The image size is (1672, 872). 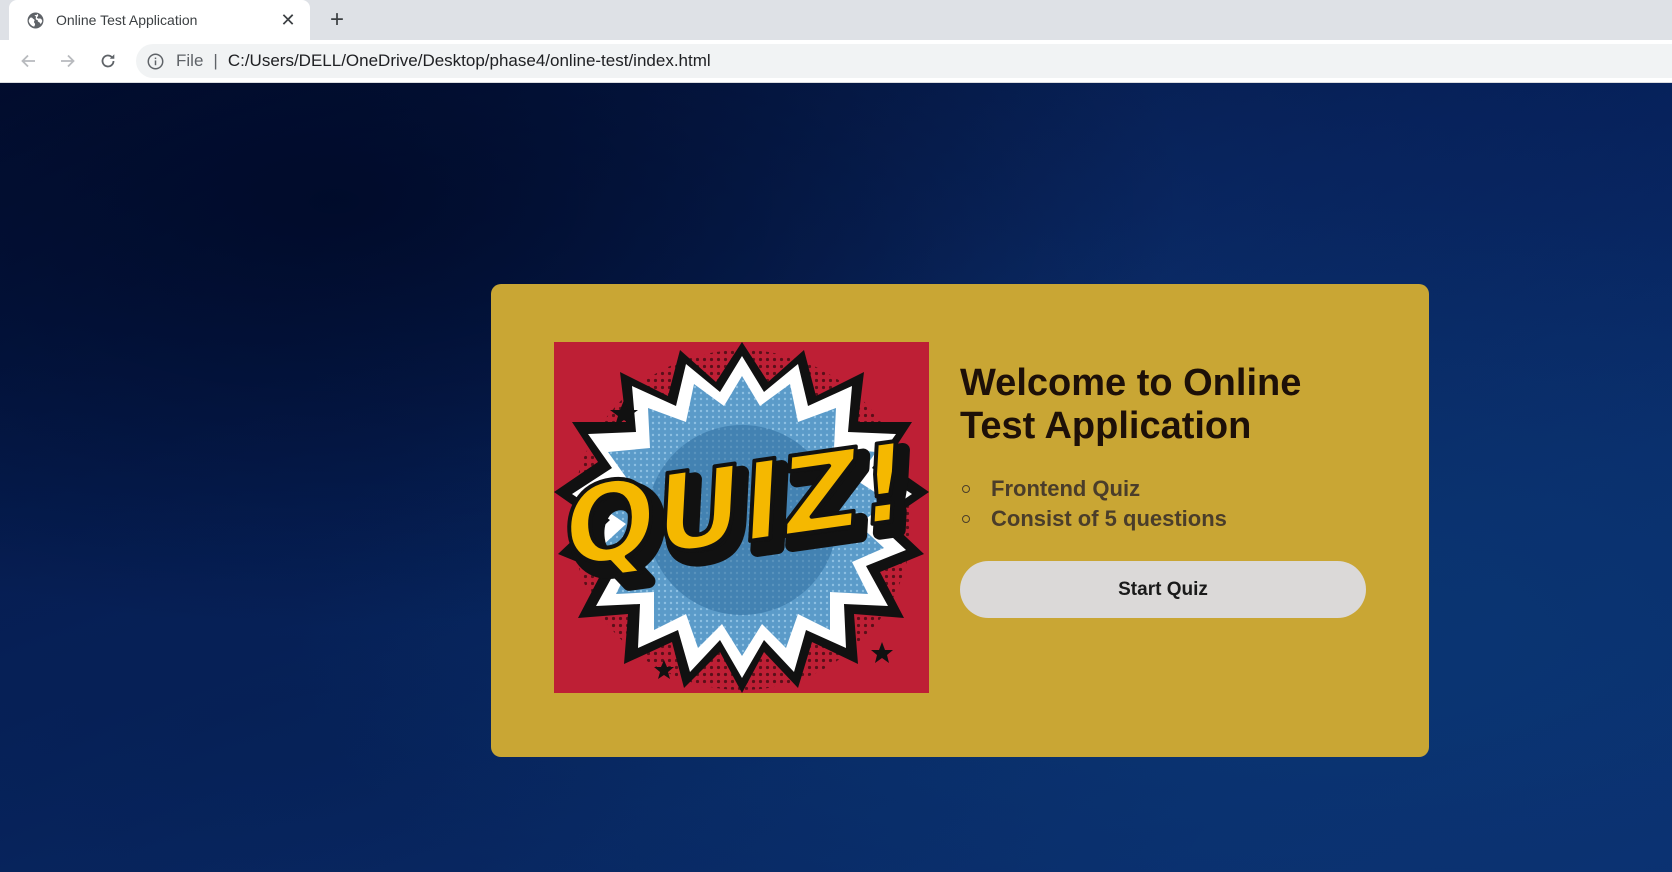 I want to click on forward-arrow-icon, so click(x=68, y=61).